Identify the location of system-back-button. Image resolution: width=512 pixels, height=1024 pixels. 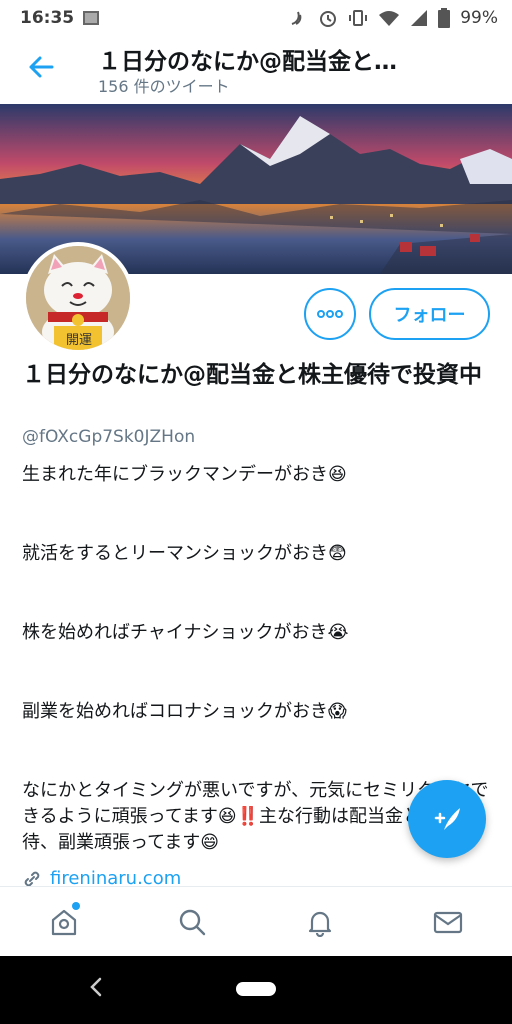
(96, 989).